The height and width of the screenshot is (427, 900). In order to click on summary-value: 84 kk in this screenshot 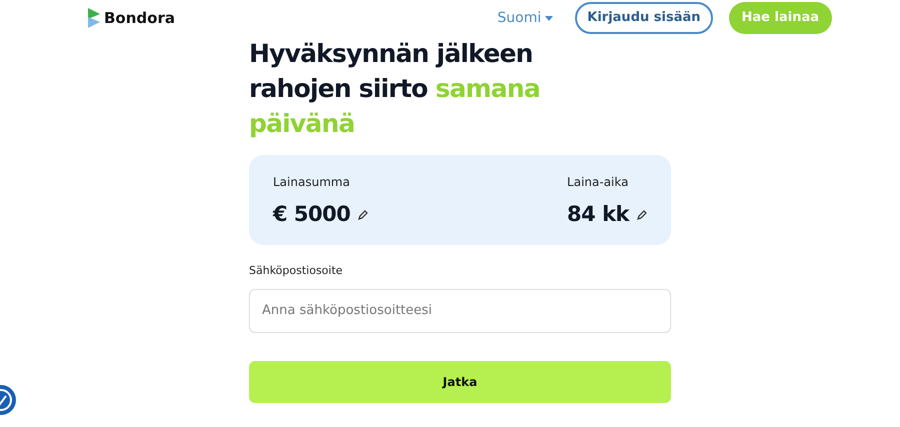, I will do `click(598, 214)`.